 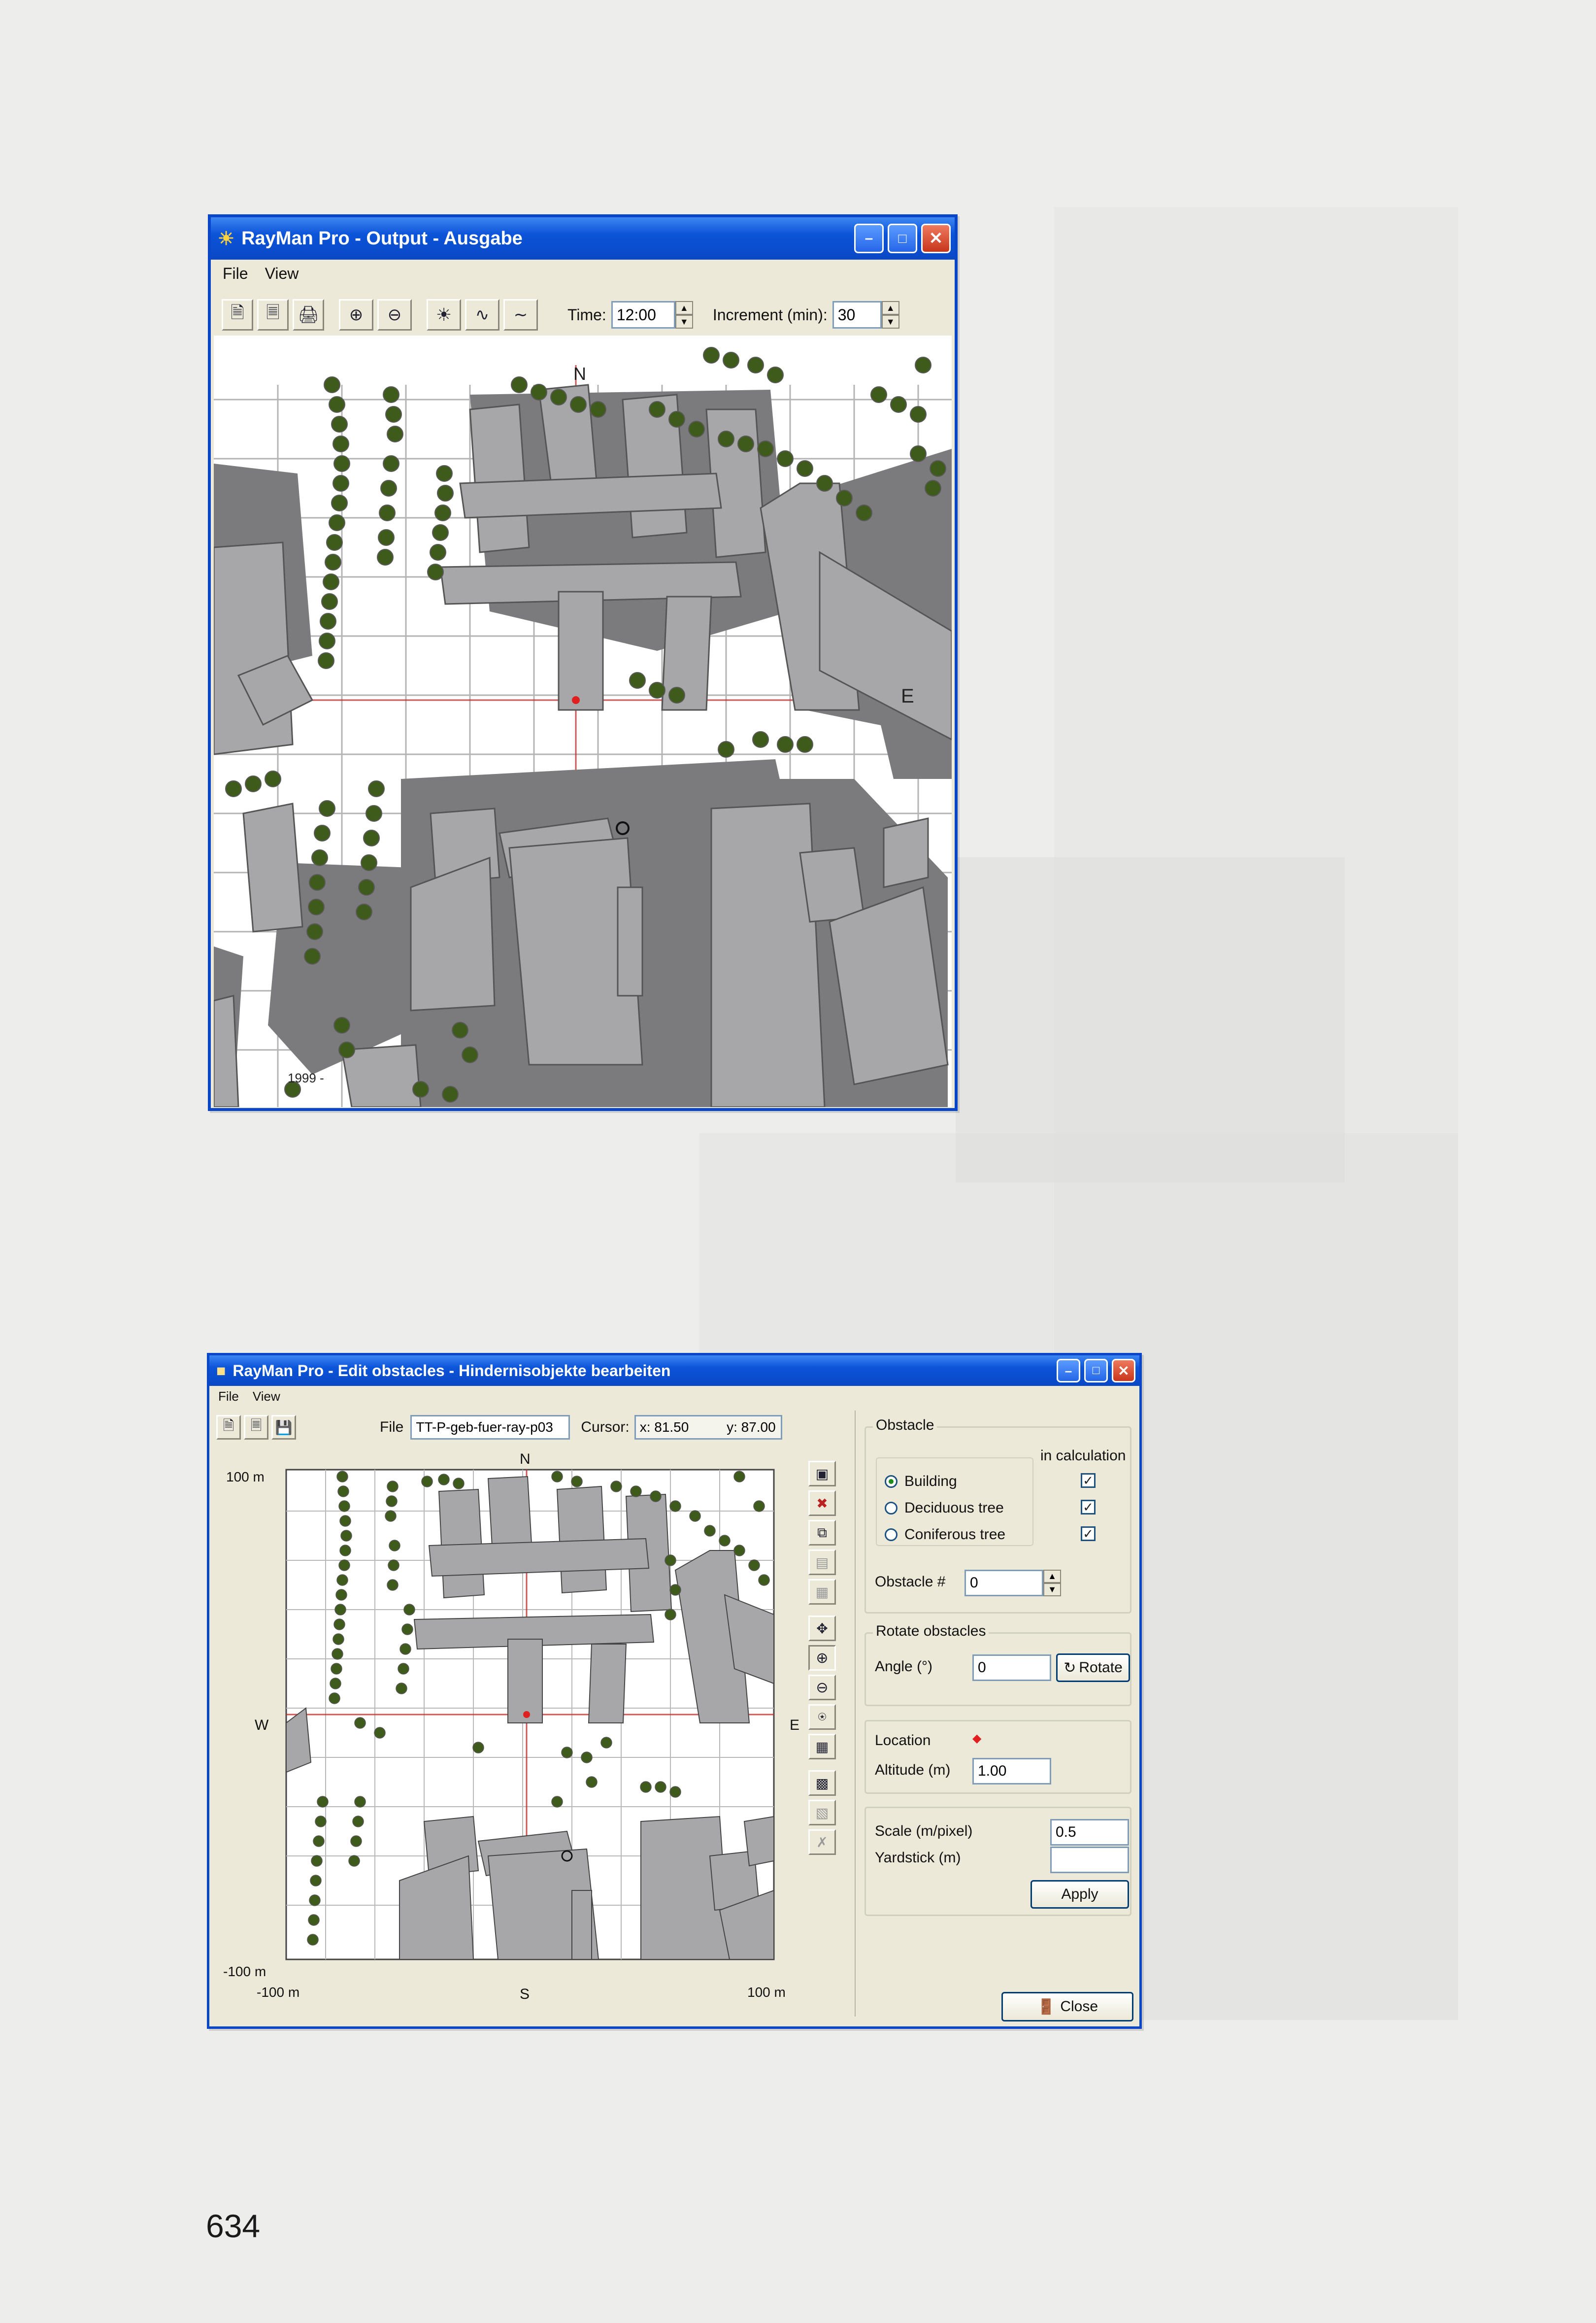 I want to click on map-y-top-label: 100 m, so click(x=246, y=1476).